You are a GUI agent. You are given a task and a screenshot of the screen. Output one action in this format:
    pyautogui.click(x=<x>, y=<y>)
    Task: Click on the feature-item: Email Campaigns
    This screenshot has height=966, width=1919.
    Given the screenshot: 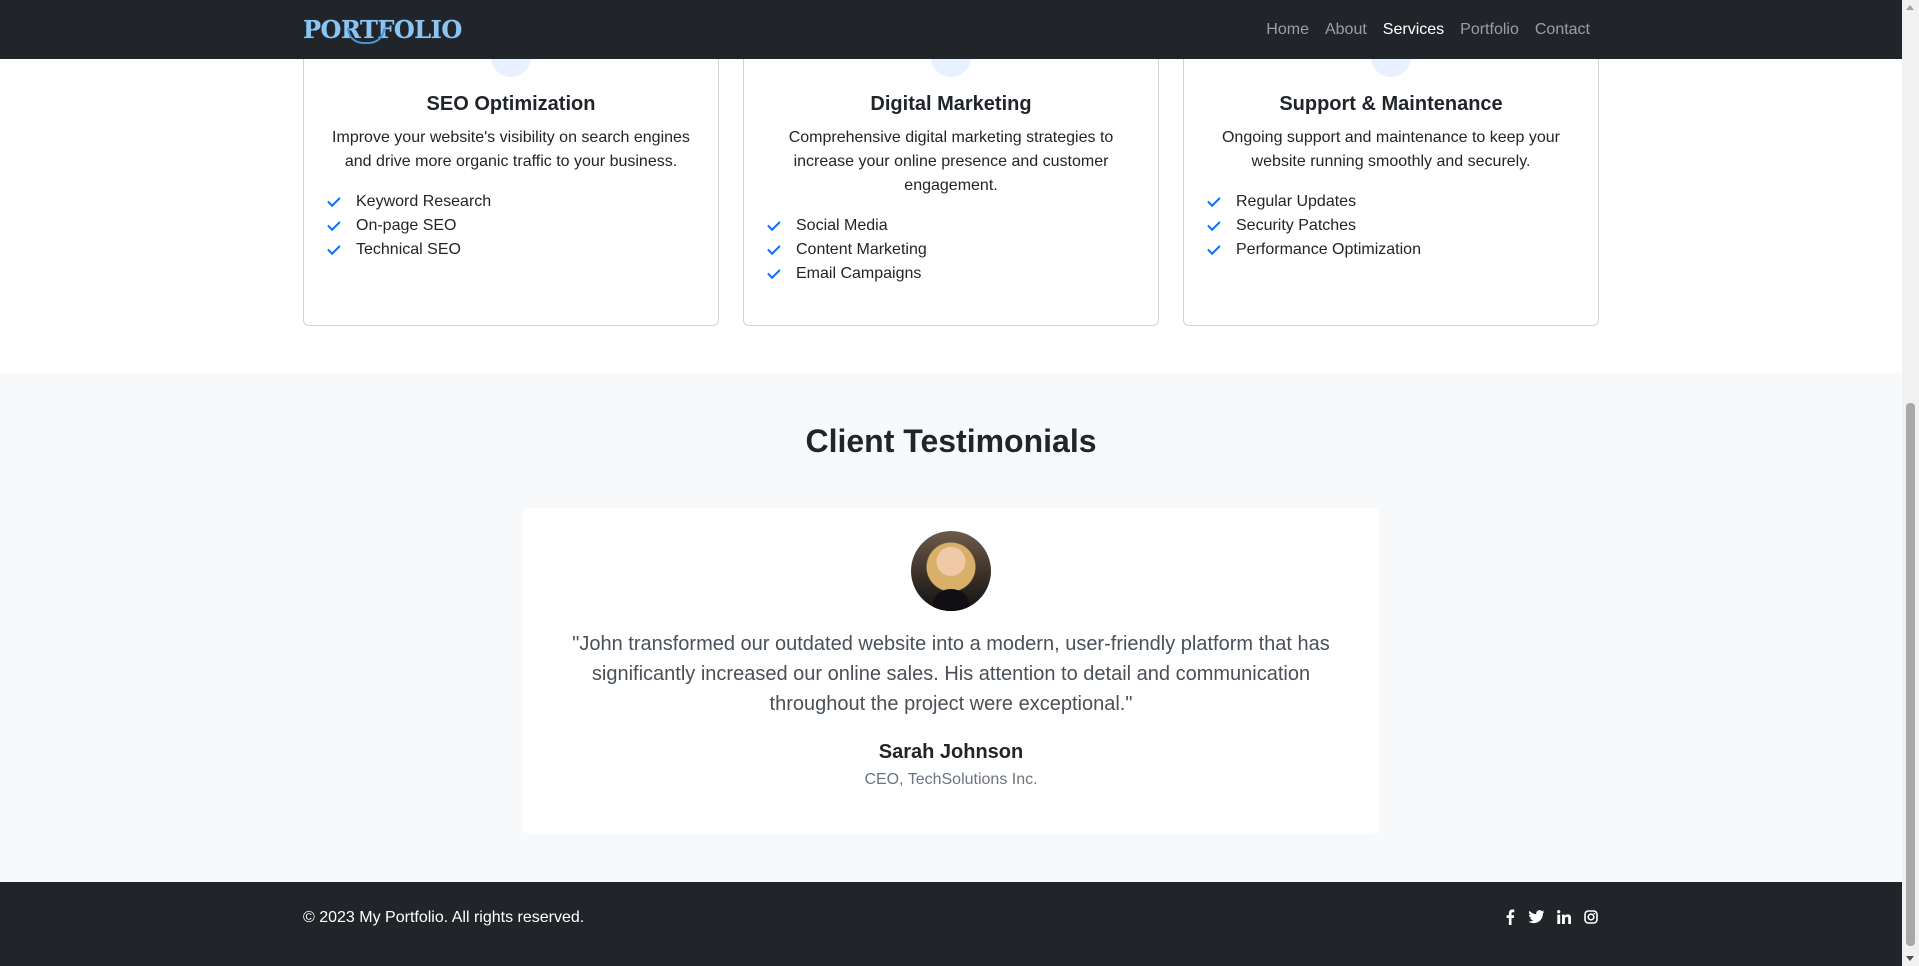 What is the action you would take?
    pyautogui.click(x=950, y=274)
    